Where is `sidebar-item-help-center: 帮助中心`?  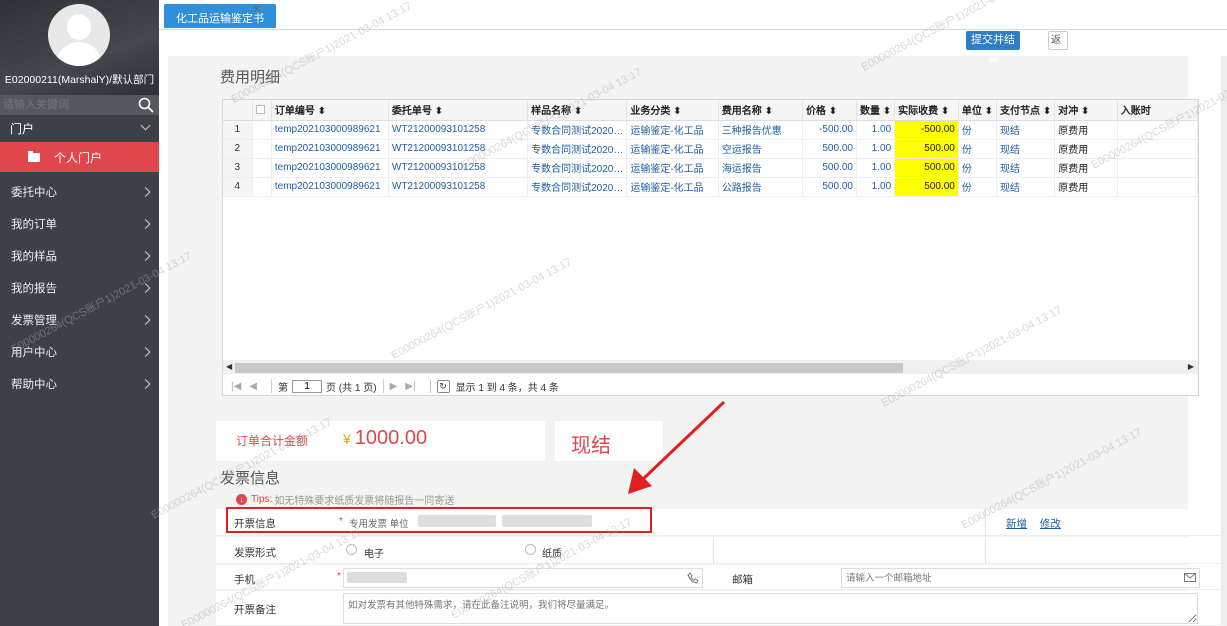
sidebar-item-help-center: 帮助中心 is located at coordinates (79, 384).